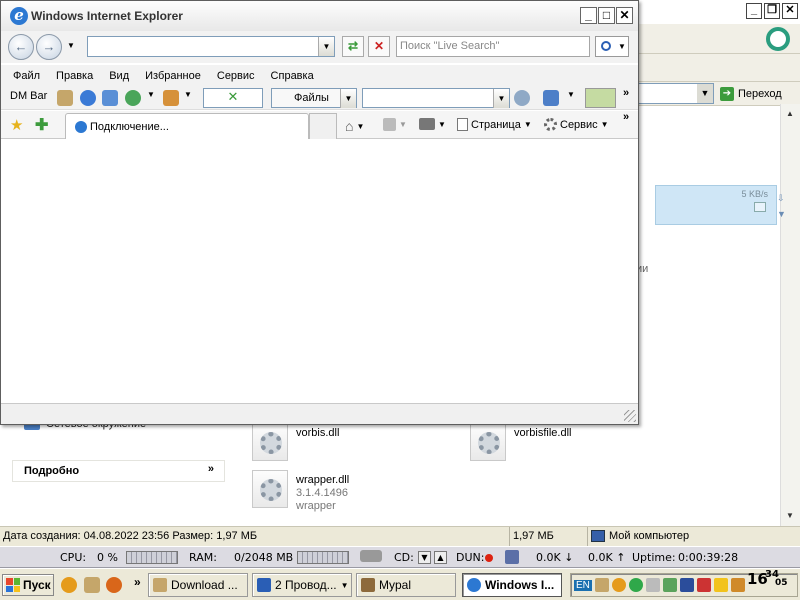 The width and height of the screenshot is (800, 600). Describe the element at coordinates (371, 556) in the screenshot. I see `drive-icon` at that location.